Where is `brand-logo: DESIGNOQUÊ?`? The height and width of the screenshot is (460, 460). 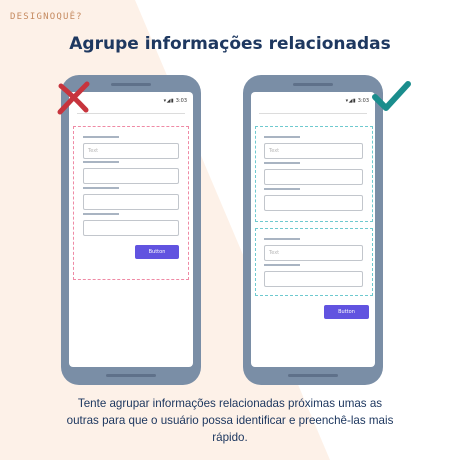 brand-logo: DESIGNOQUÊ? is located at coordinates (46, 17).